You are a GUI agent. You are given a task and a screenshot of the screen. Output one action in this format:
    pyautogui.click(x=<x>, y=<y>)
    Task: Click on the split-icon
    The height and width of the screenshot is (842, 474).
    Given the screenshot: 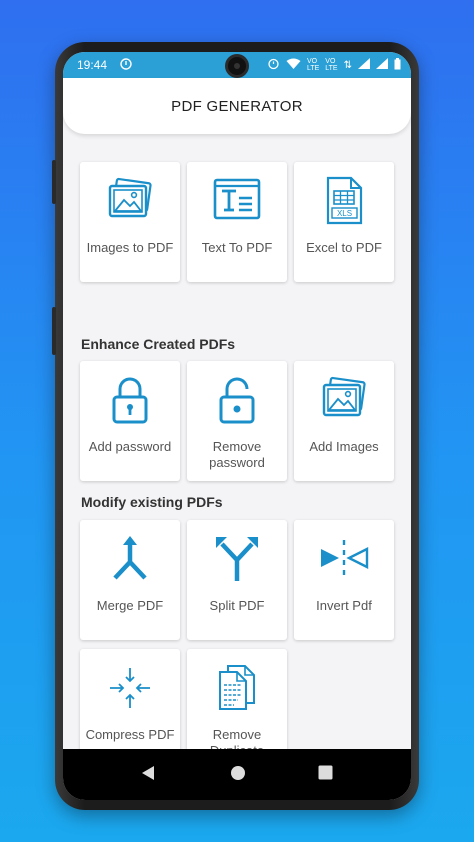 What is the action you would take?
    pyautogui.click(x=237, y=559)
    